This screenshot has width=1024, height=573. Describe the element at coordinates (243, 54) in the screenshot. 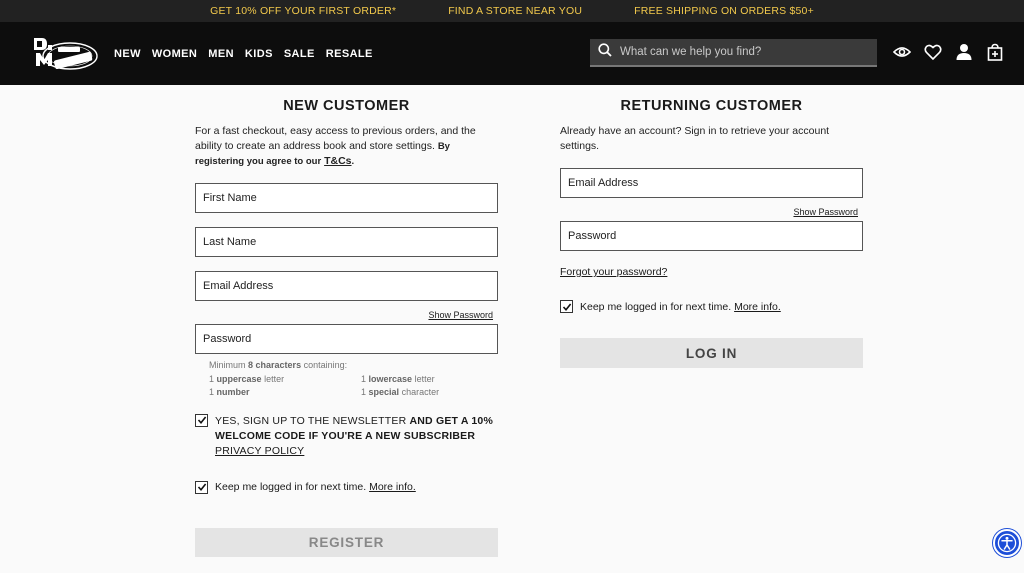

I see `main-nav: NEW WOMEN MEN KIDS SALE RESALE` at that location.